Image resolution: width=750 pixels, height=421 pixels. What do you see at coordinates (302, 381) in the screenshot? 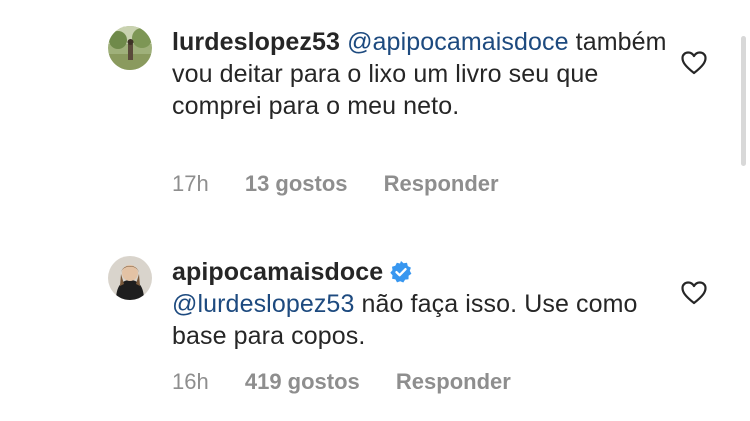
I see `comment-likes: 419 gostos` at bounding box center [302, 381].